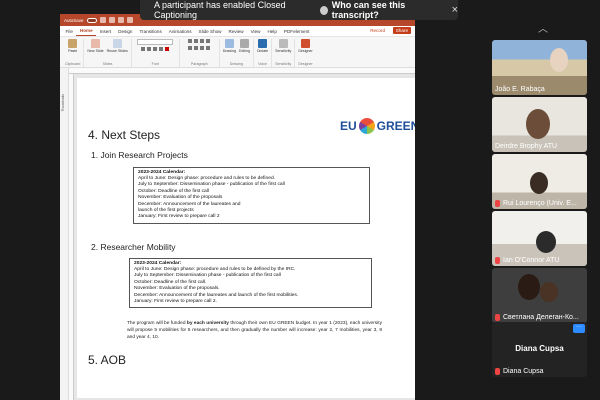 Image resolution: width=600 pixels, height=400 pixels. What do you see at coordinates (526, 146) in the screenshot?
I see `participant-name-text: Deirdre Brophy ATU` at bounding box center [526, 146].